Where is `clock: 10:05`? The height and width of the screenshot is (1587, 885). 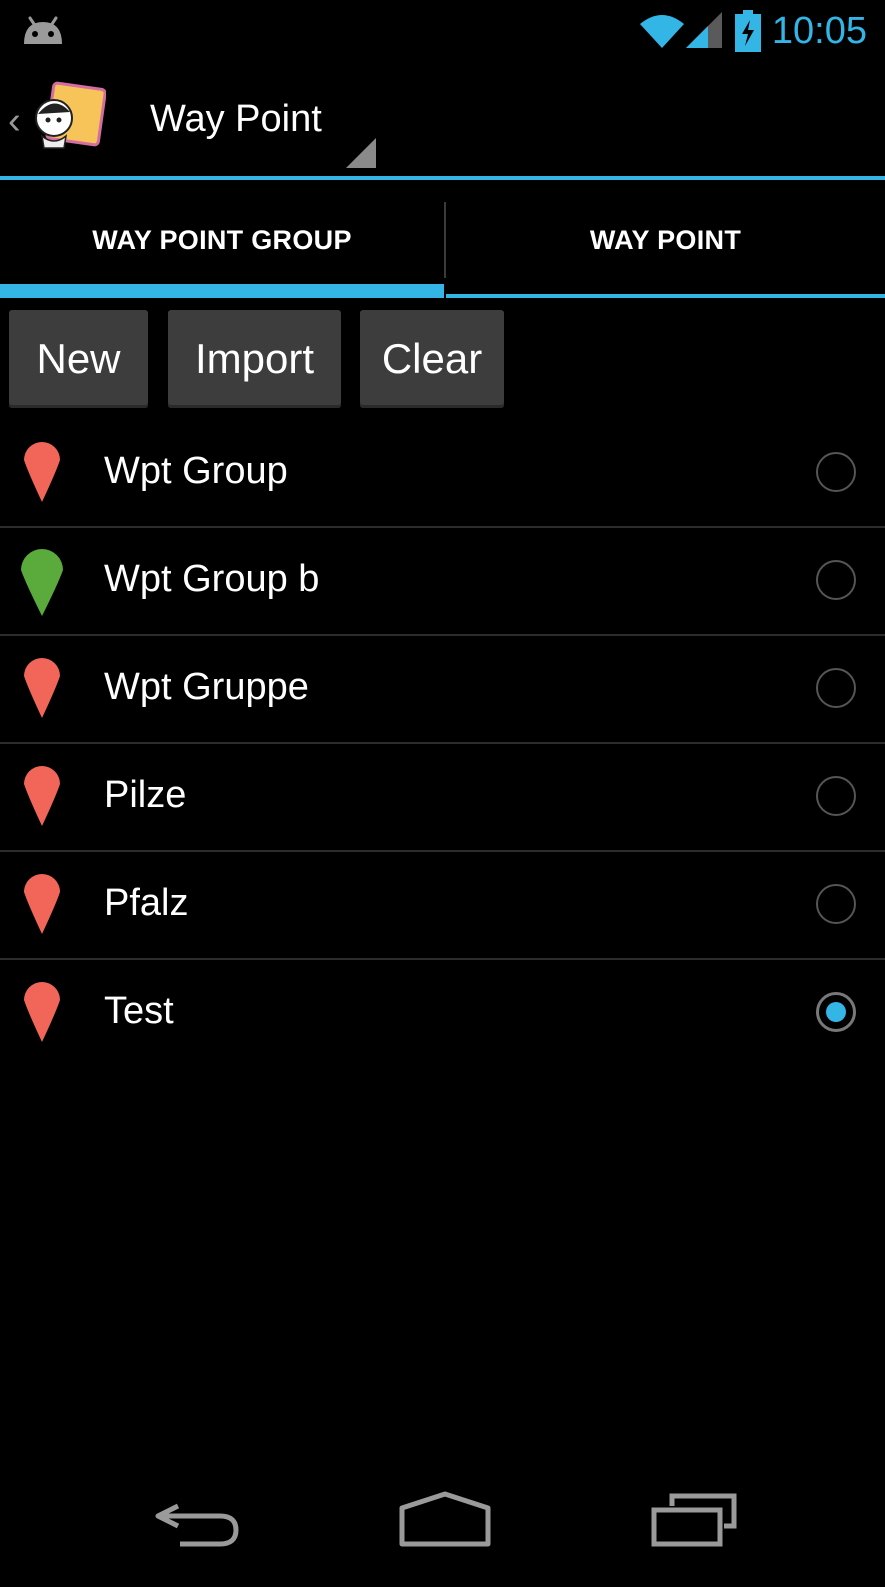
clock: 10:05 is located at coordinates (819, 31).